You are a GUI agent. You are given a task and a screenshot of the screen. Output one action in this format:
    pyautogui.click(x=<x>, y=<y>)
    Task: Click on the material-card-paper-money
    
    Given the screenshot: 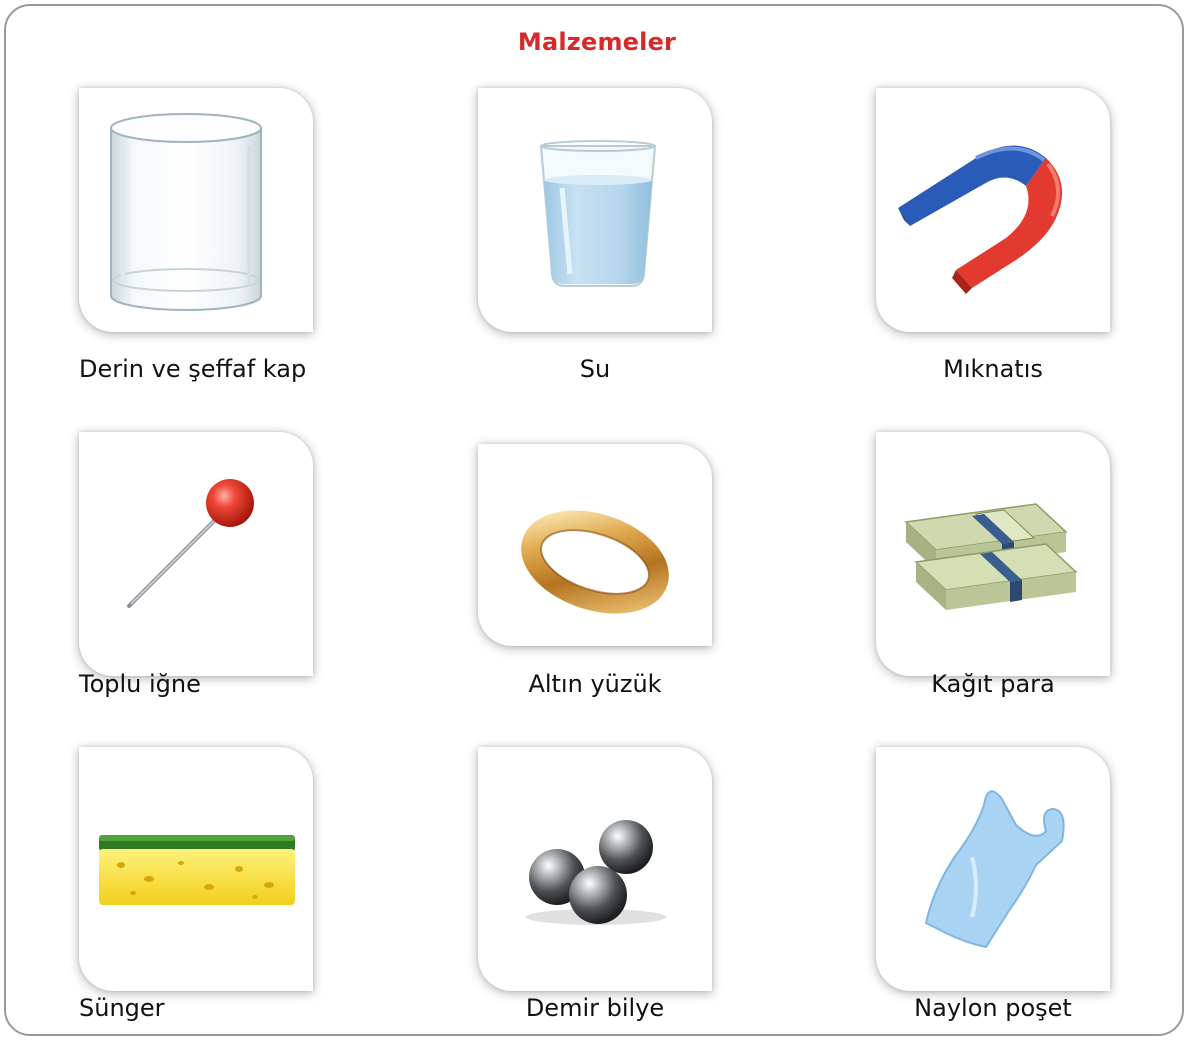 What is the action you would take?
    pyautogui.click(x=993, y=554)
    